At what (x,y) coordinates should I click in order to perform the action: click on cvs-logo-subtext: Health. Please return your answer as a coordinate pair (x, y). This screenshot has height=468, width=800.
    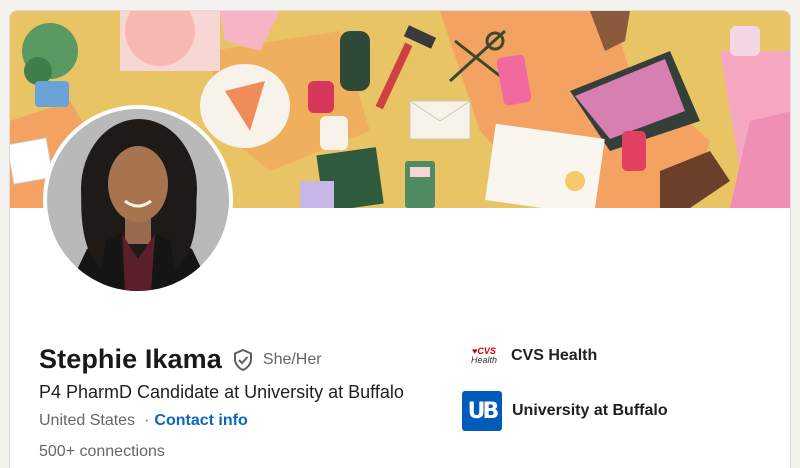
    Looking at the image, I should click on (483, 360).